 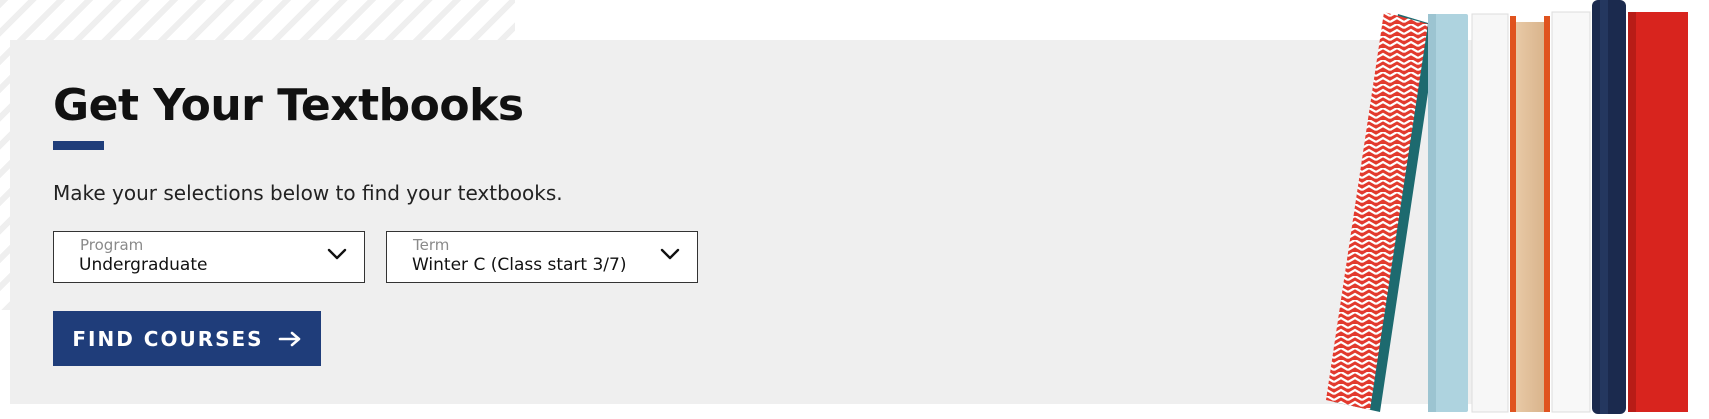 What do you see at coordinates (112, 245) in the screenshot?
I see `program-select-label: Program` at bounding box center [112, 245].